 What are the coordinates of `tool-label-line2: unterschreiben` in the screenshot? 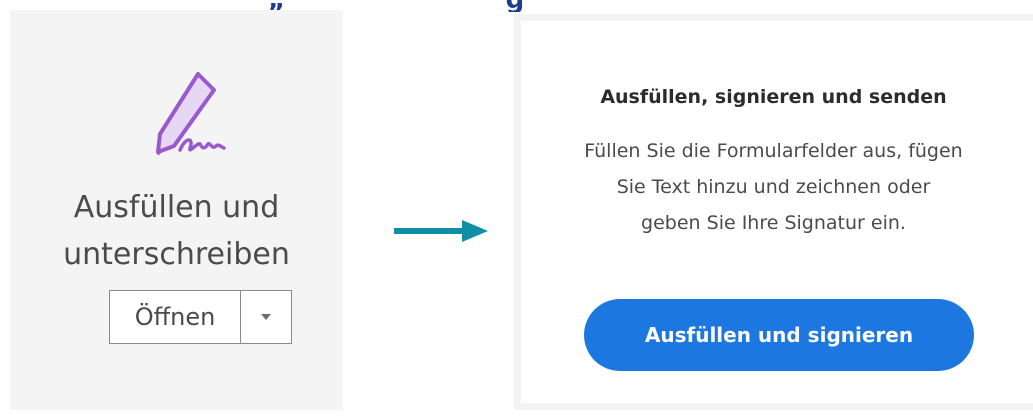 It's located at (176, 254).